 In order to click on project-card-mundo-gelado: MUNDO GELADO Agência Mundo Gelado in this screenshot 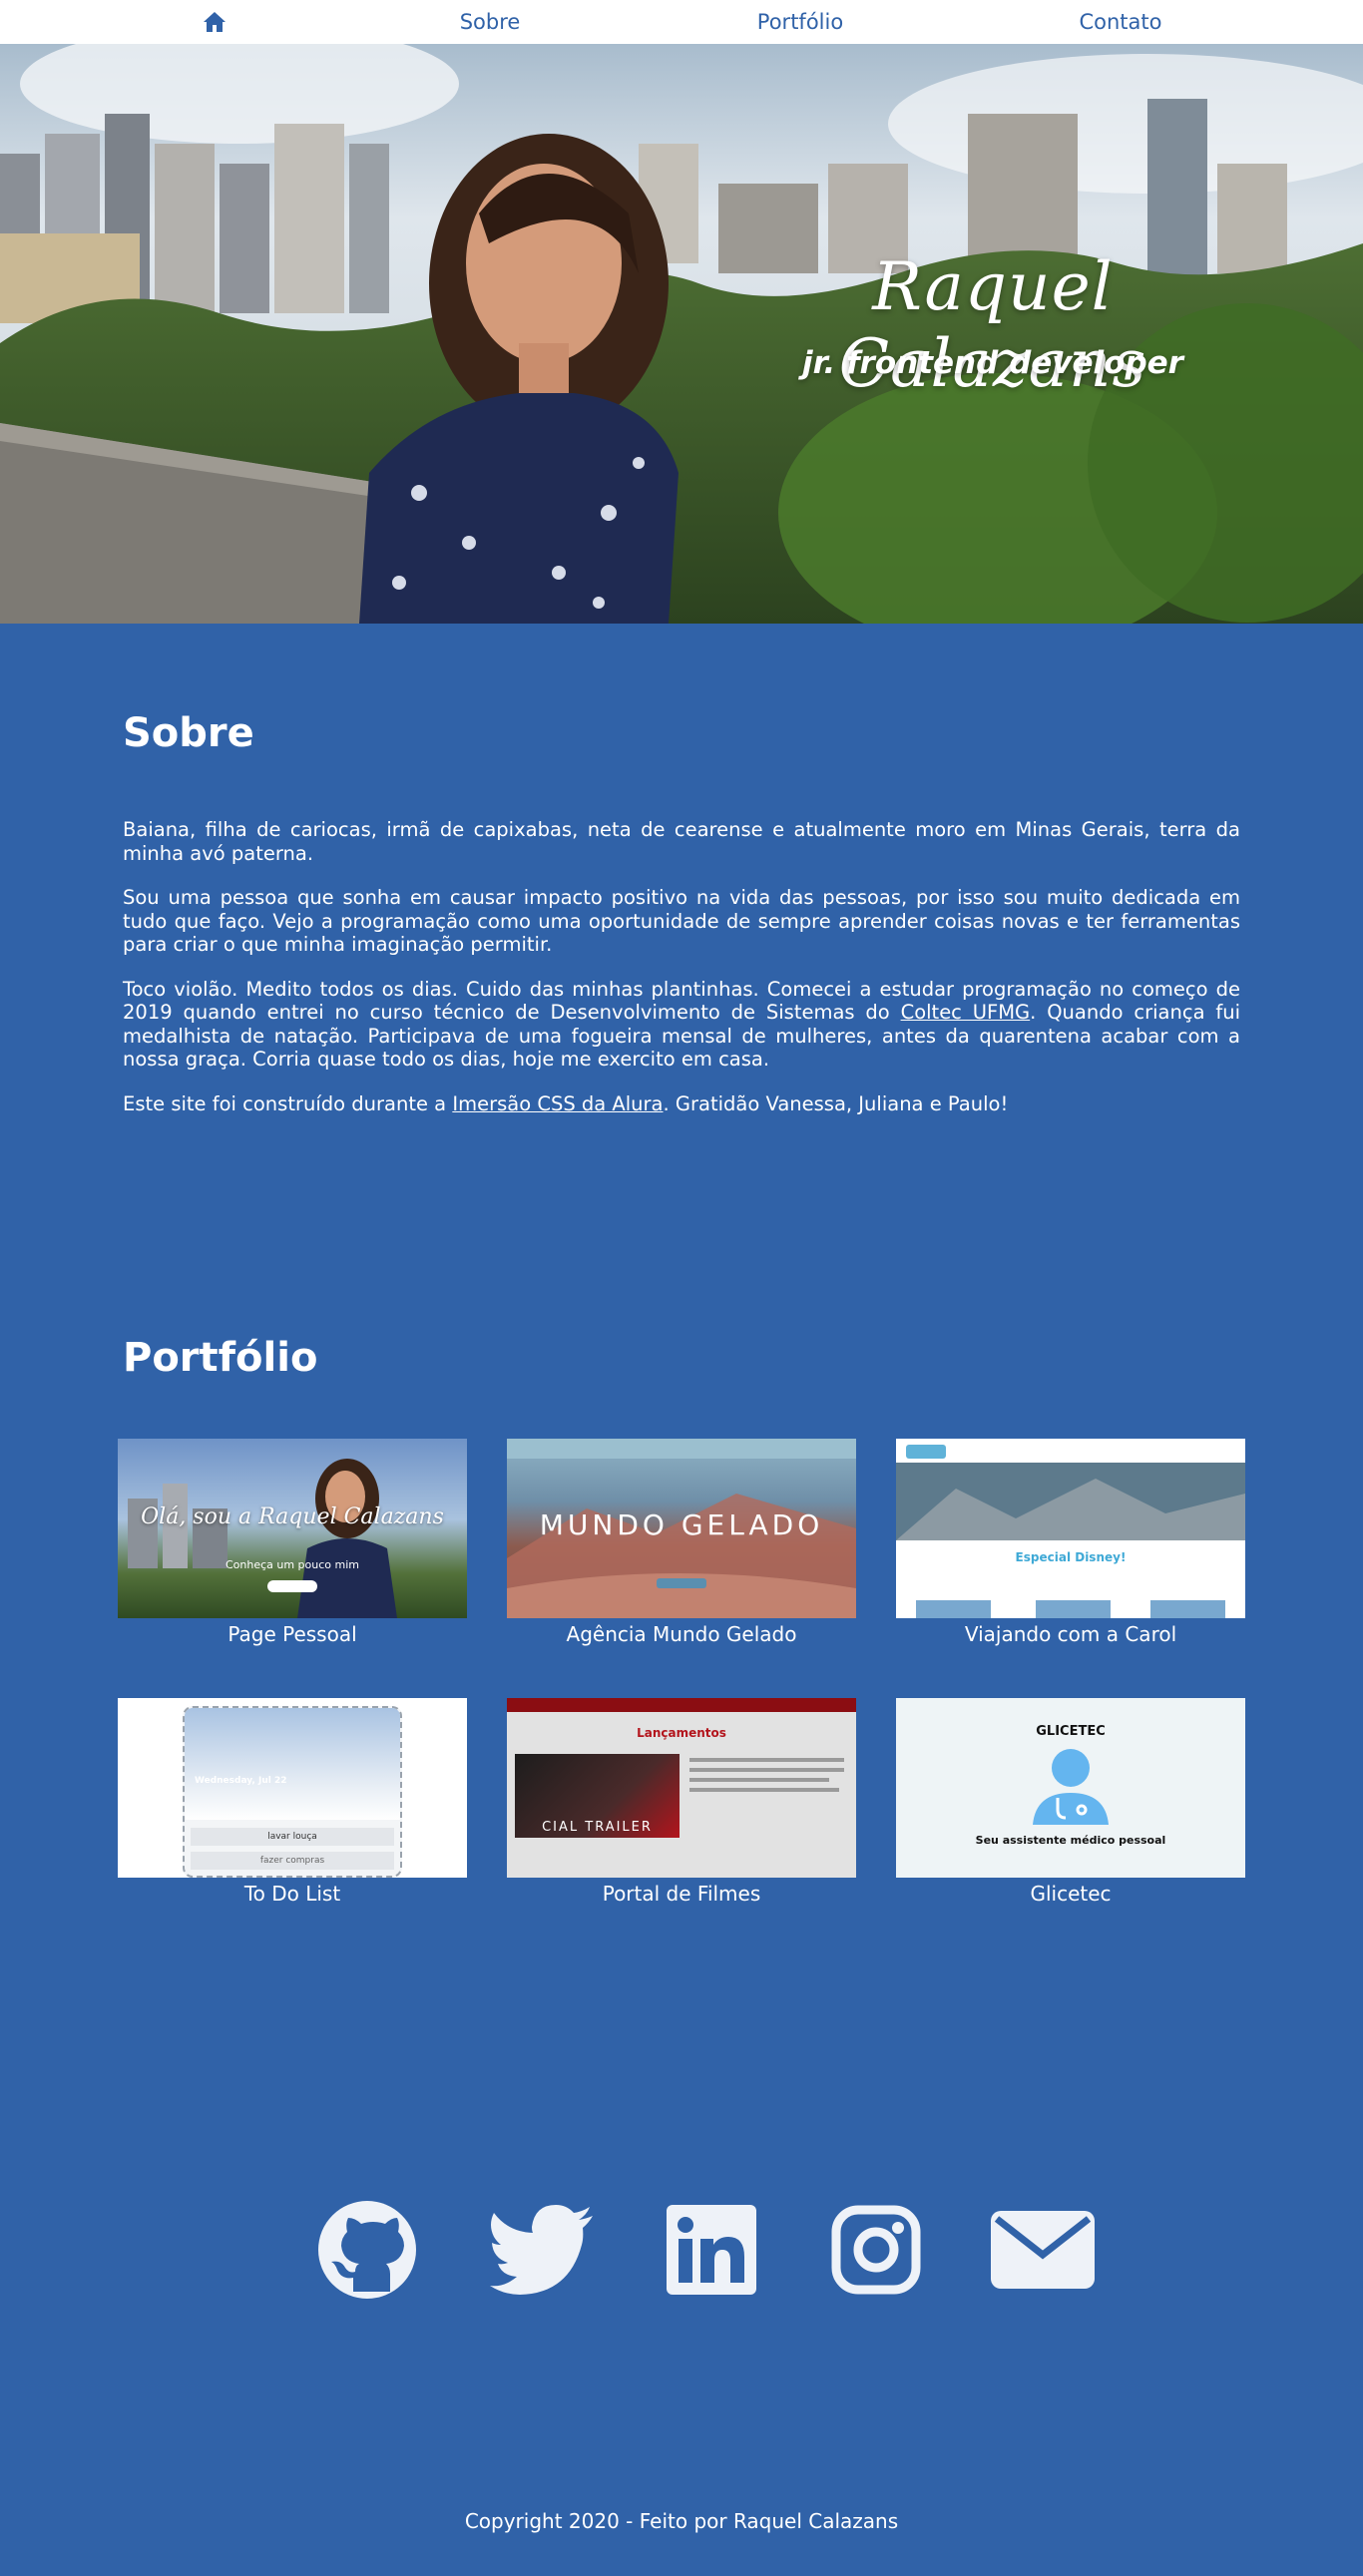, I will do `click(682, 1542)`.